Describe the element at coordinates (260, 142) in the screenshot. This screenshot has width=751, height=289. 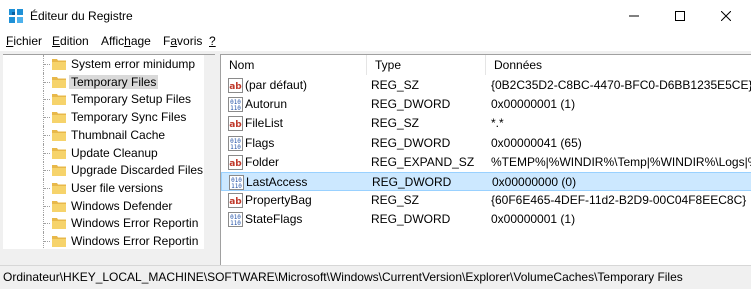
I see `value-name: Flags` at that location.